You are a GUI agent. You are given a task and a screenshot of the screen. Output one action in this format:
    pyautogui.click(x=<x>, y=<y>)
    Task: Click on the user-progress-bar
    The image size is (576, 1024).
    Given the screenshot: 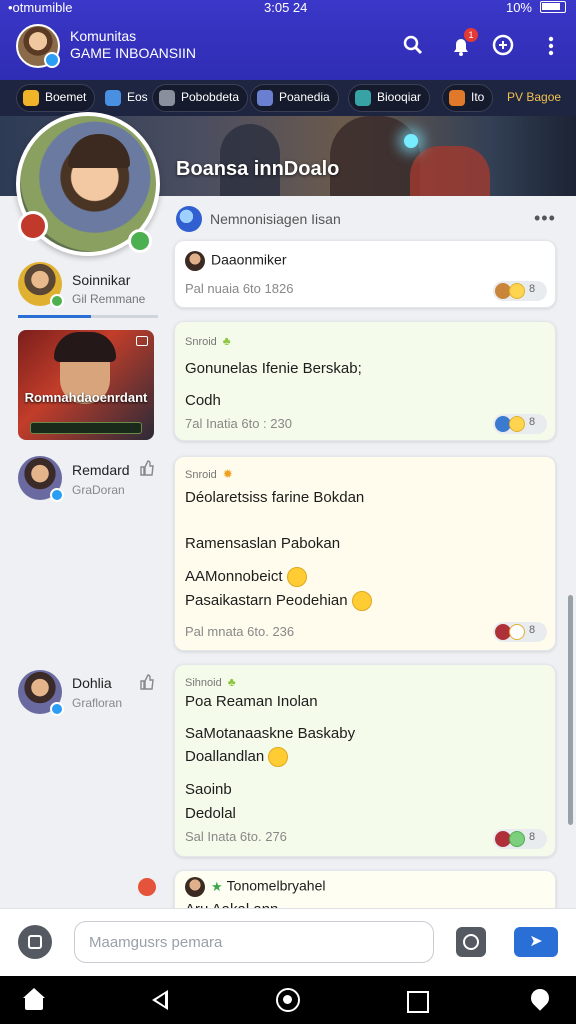 What is the action you would take?
    pyautogui.click(x=88, y=316)
    